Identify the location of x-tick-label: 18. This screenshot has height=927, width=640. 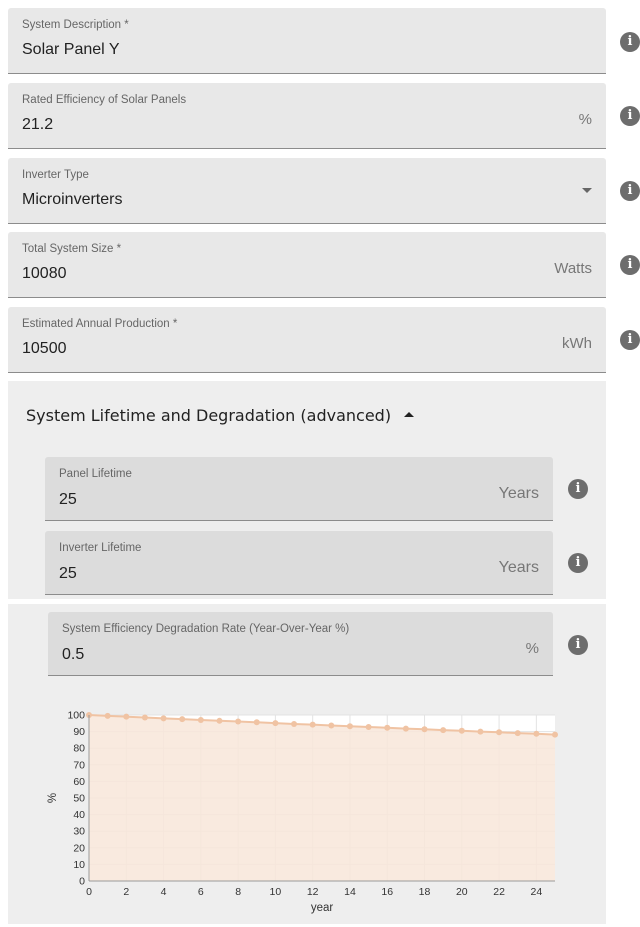
(425, 892).